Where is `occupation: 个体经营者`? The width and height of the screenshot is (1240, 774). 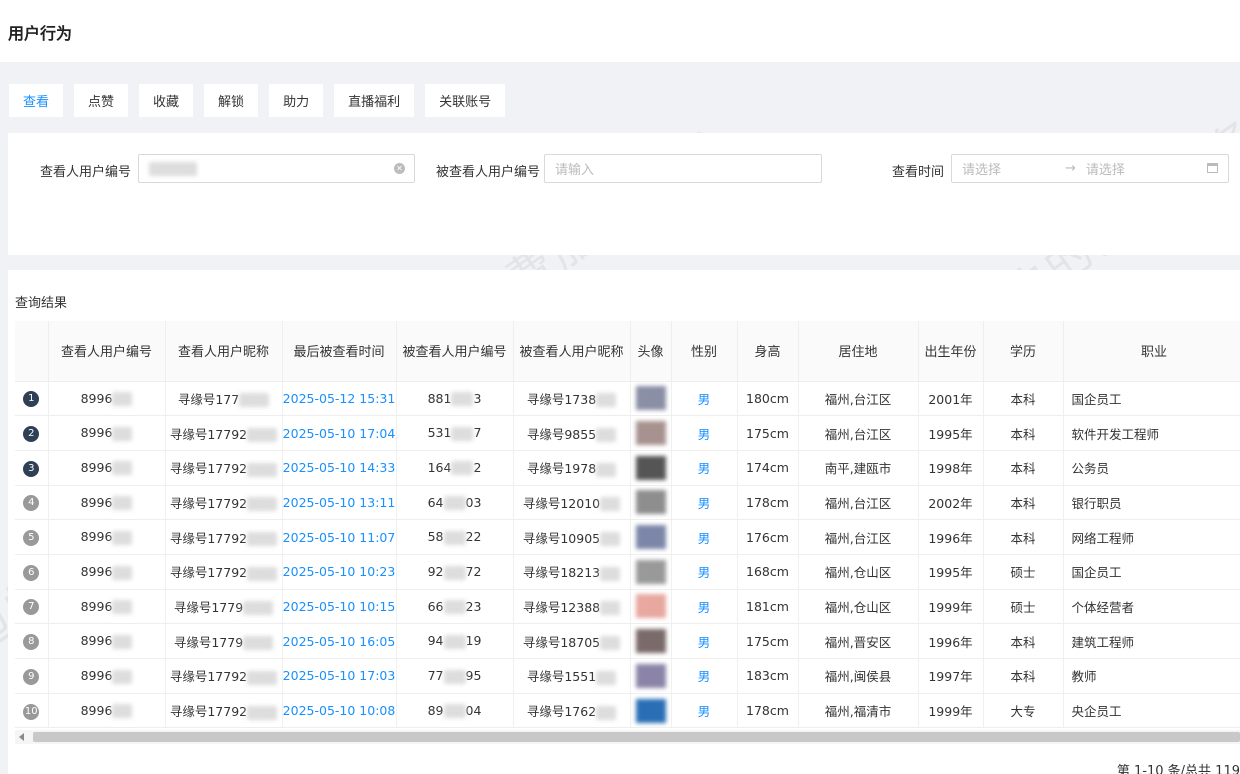
occupation: 个体经营者 is located at coordinates (1151, 607).